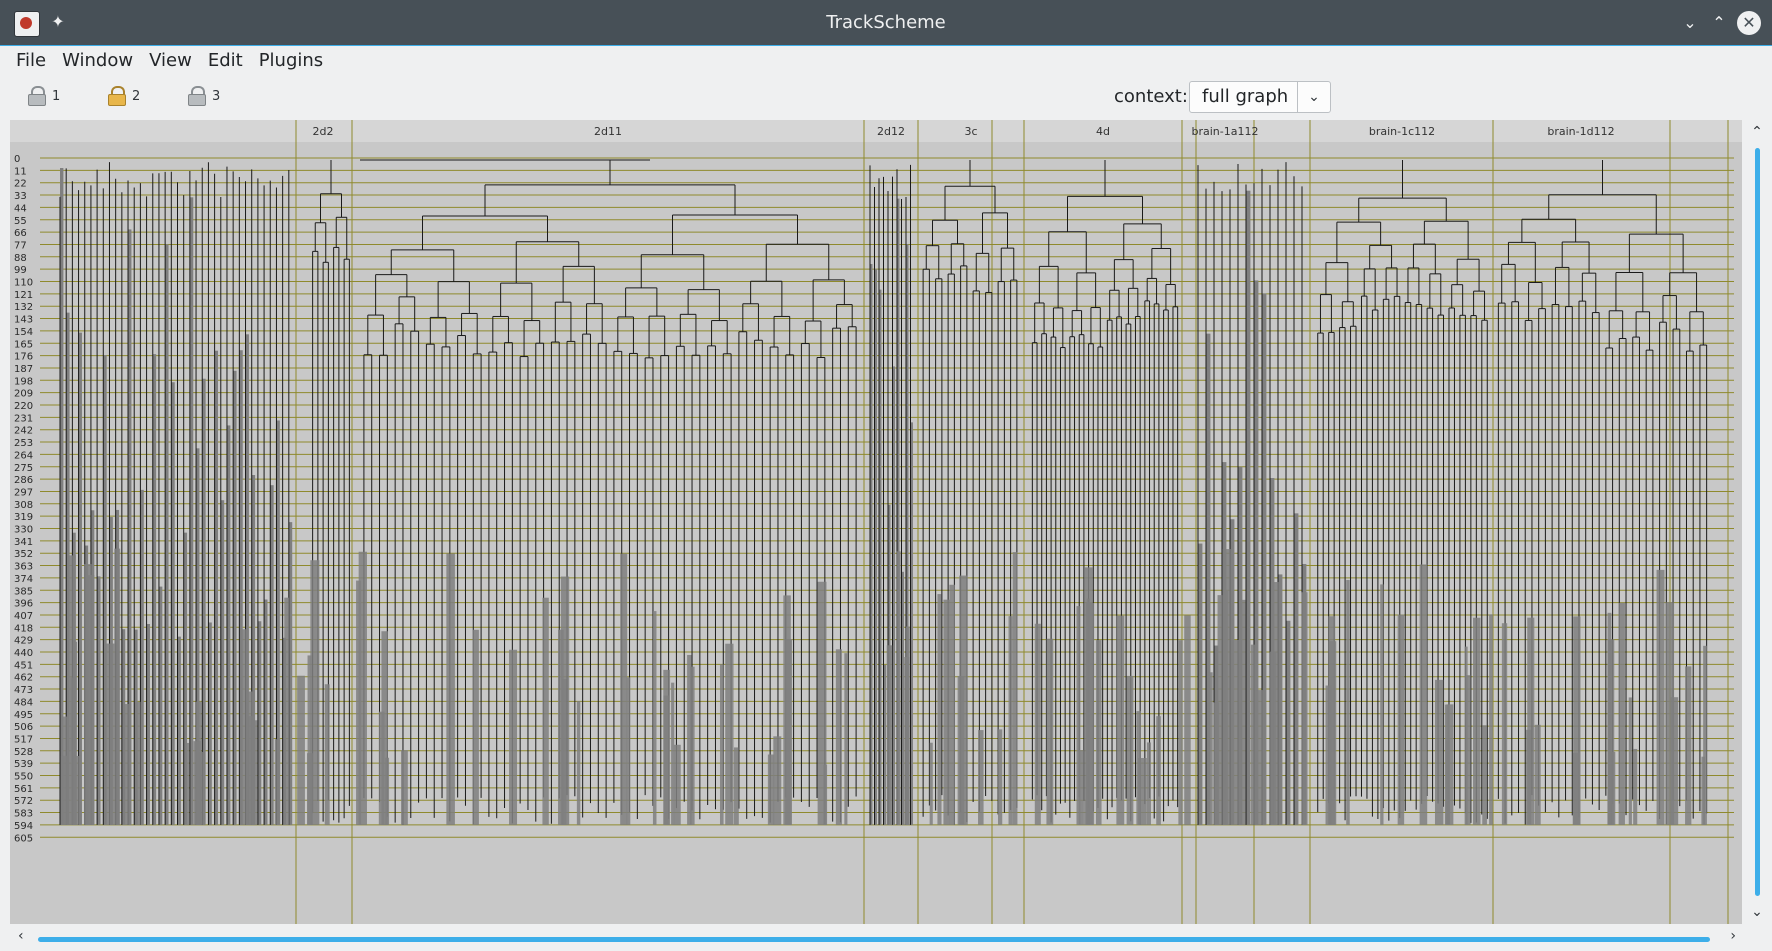 The width and height of the screenshot is (1772, 951). What do you see at coordinates (1402, 131) in the screenshot?
I see `column-label: brain-1c112` at bounding box center [1402, 131].